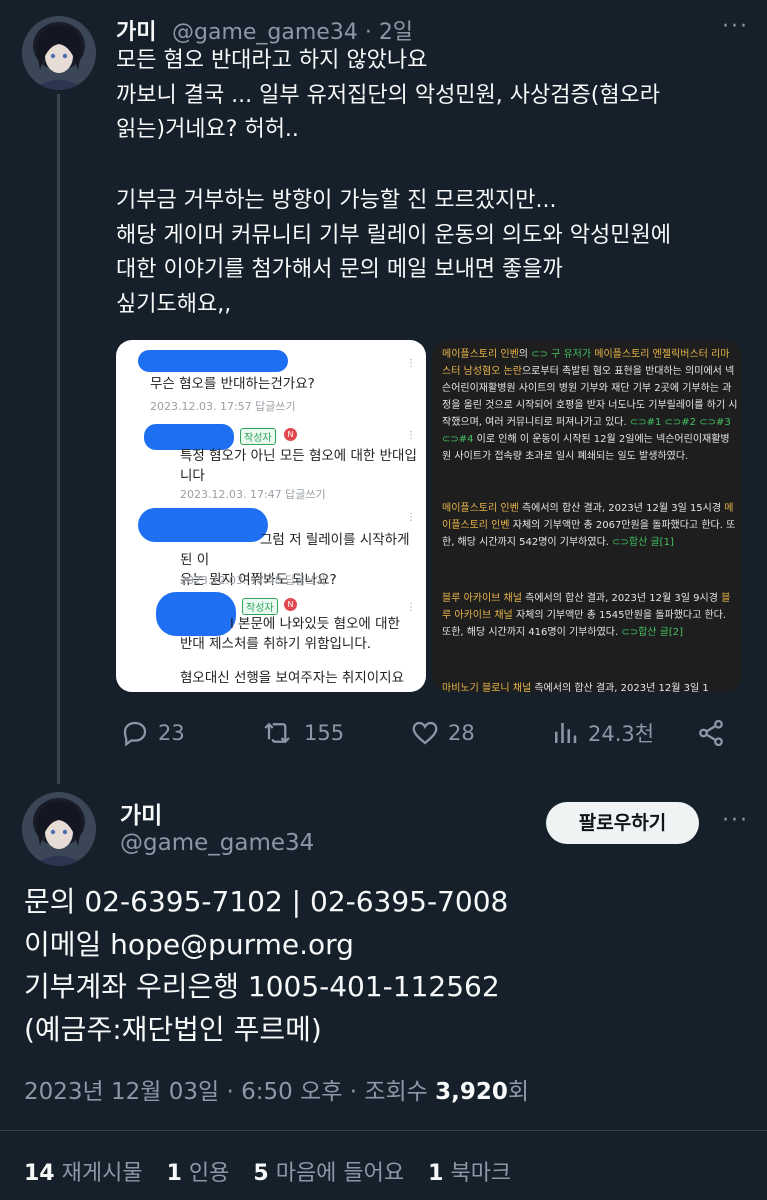 The height and width of the screenshot is (1200, 767). What do you see at coordinates (266, 901) in the screenshot?
I see `tweet-text-line-1: 문의 02-6395-7102 | 02-6395-7008` at bounding box center [266, 901].